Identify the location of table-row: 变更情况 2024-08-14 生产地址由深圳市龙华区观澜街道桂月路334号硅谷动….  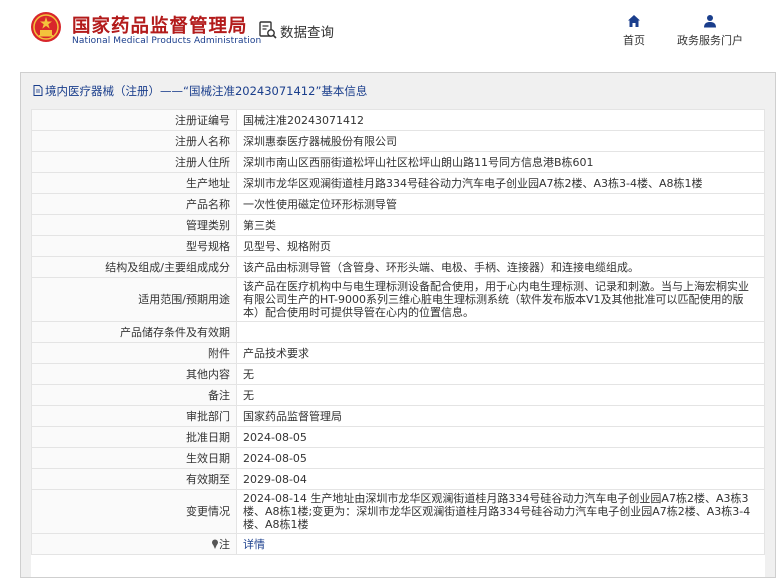
(398, 511).